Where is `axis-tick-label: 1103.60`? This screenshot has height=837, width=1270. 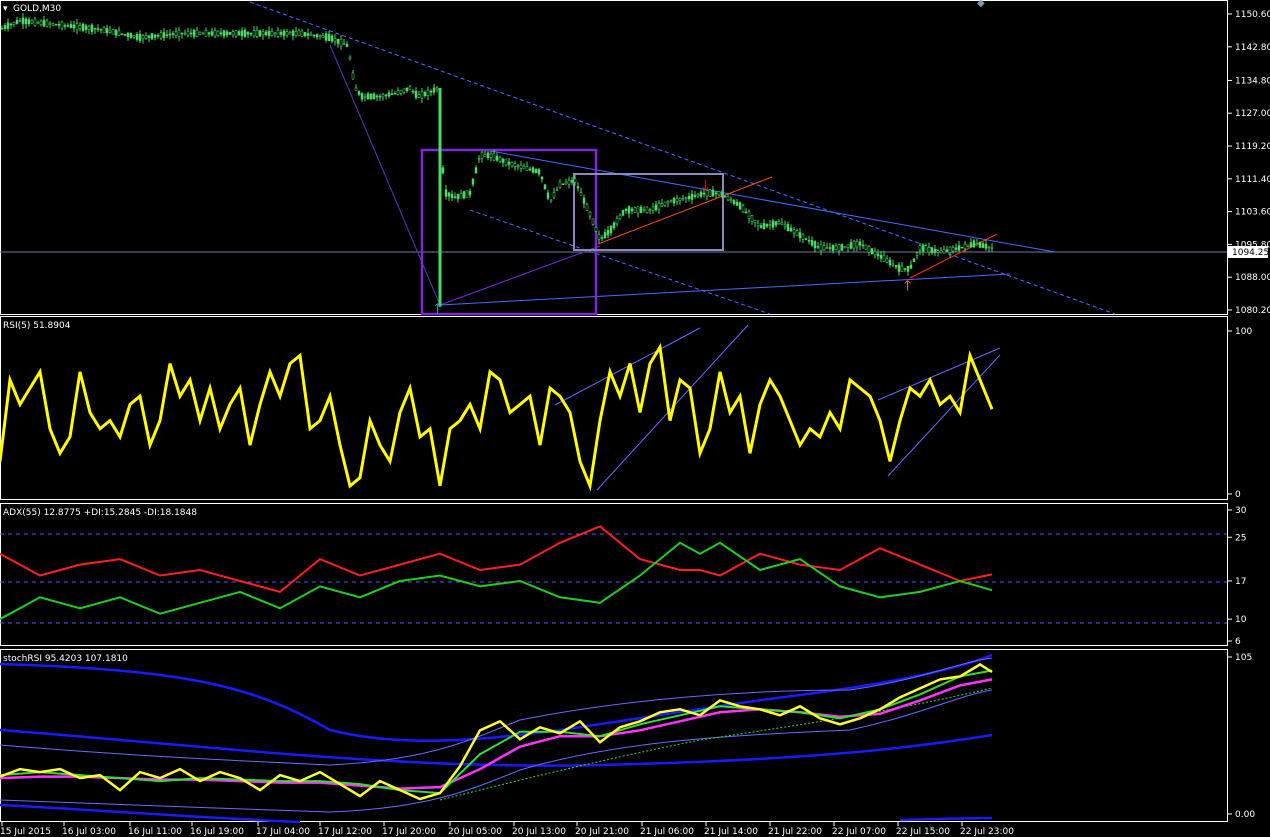 axis-tick-label: 1103.60 is located at coordinates (1252, 213).